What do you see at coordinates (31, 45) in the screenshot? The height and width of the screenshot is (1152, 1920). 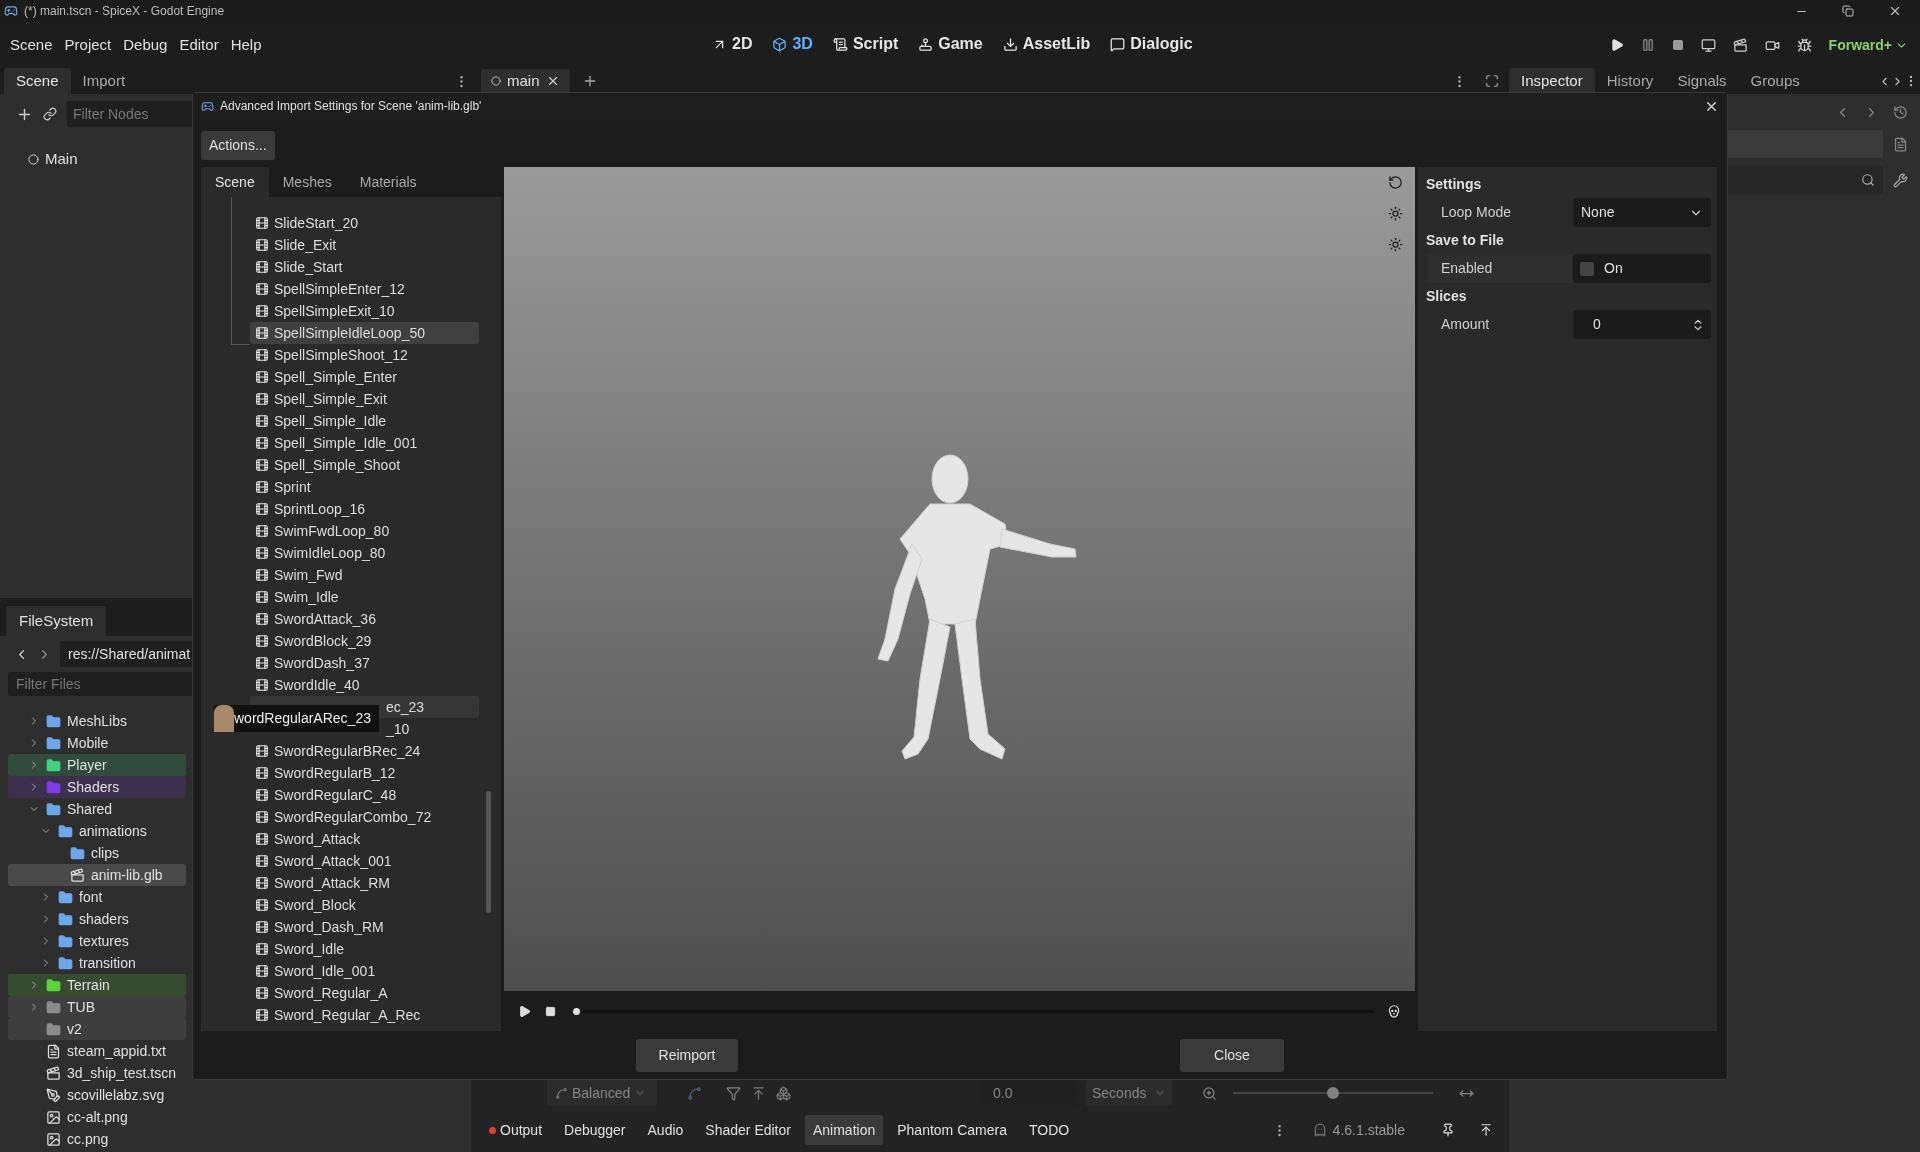 I see `menu-item: Scene` at bounding box center [31, 45].